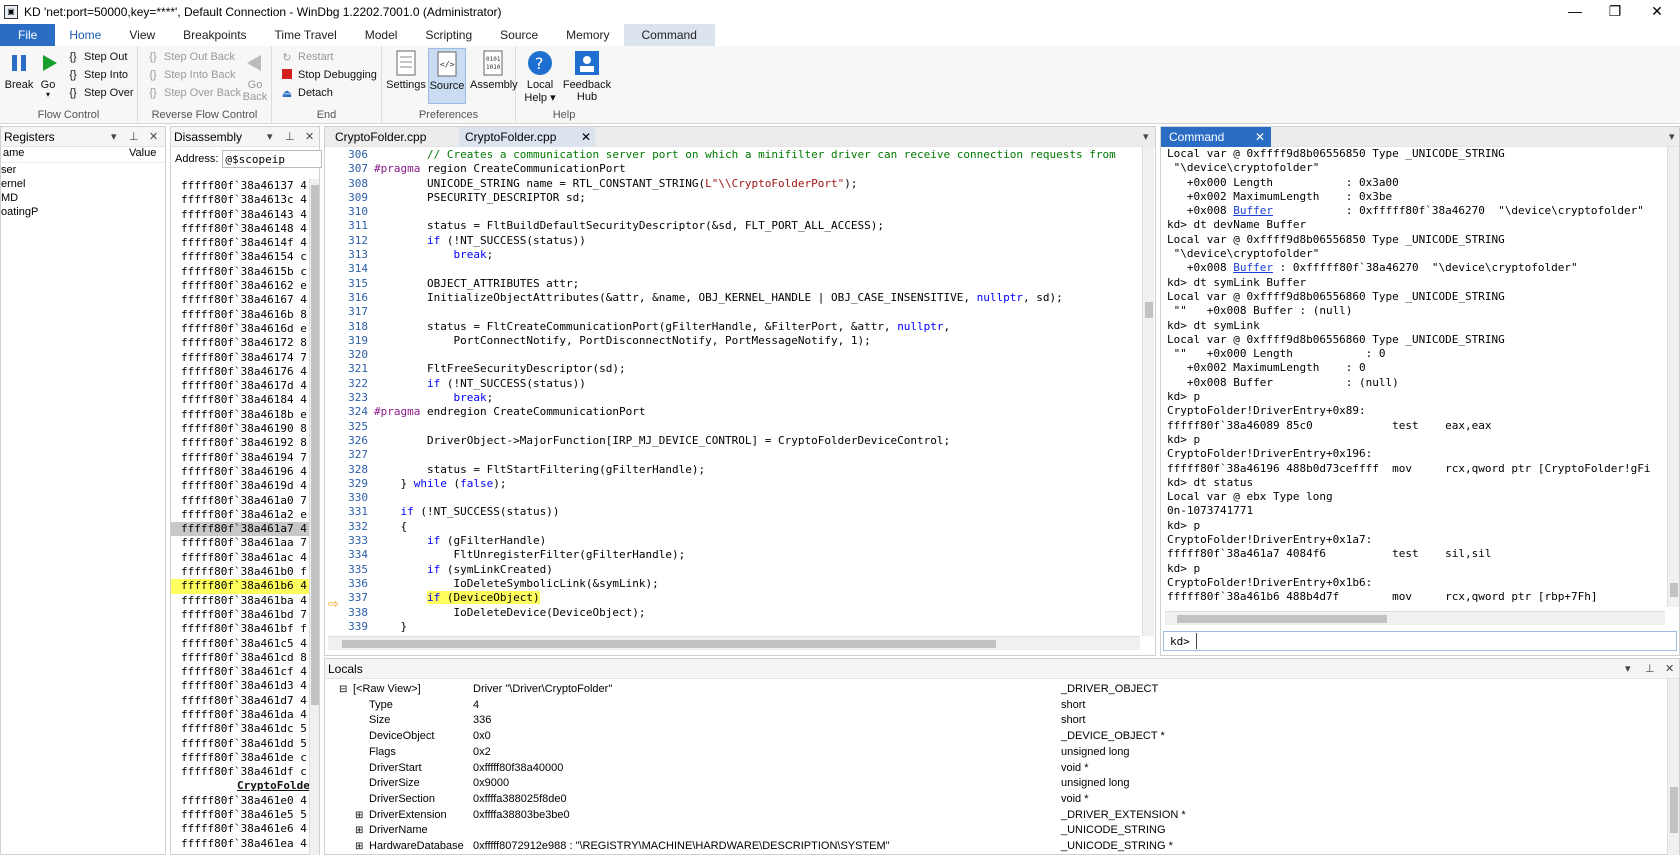 This screenshot has height=855, width=1680. What do you see at coordinates (19, 69) in the screenshot?
I see `break-button: Break` at bounding box center [19, 69].